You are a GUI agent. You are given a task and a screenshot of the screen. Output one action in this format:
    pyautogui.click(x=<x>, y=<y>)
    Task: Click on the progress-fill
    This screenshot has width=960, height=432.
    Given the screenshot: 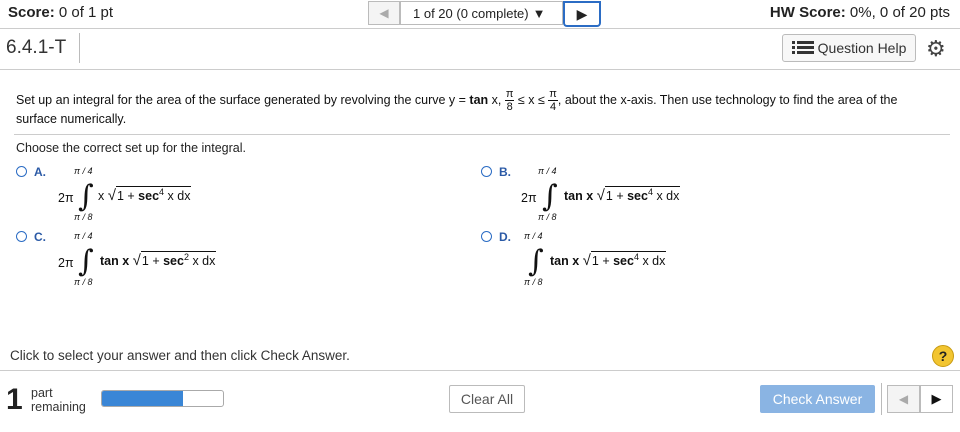 What is the action you would take?
    pyautogui.click(x=143, y=398)
    